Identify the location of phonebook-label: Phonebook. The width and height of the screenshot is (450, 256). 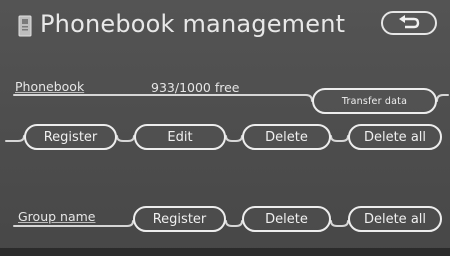
(50, 86).